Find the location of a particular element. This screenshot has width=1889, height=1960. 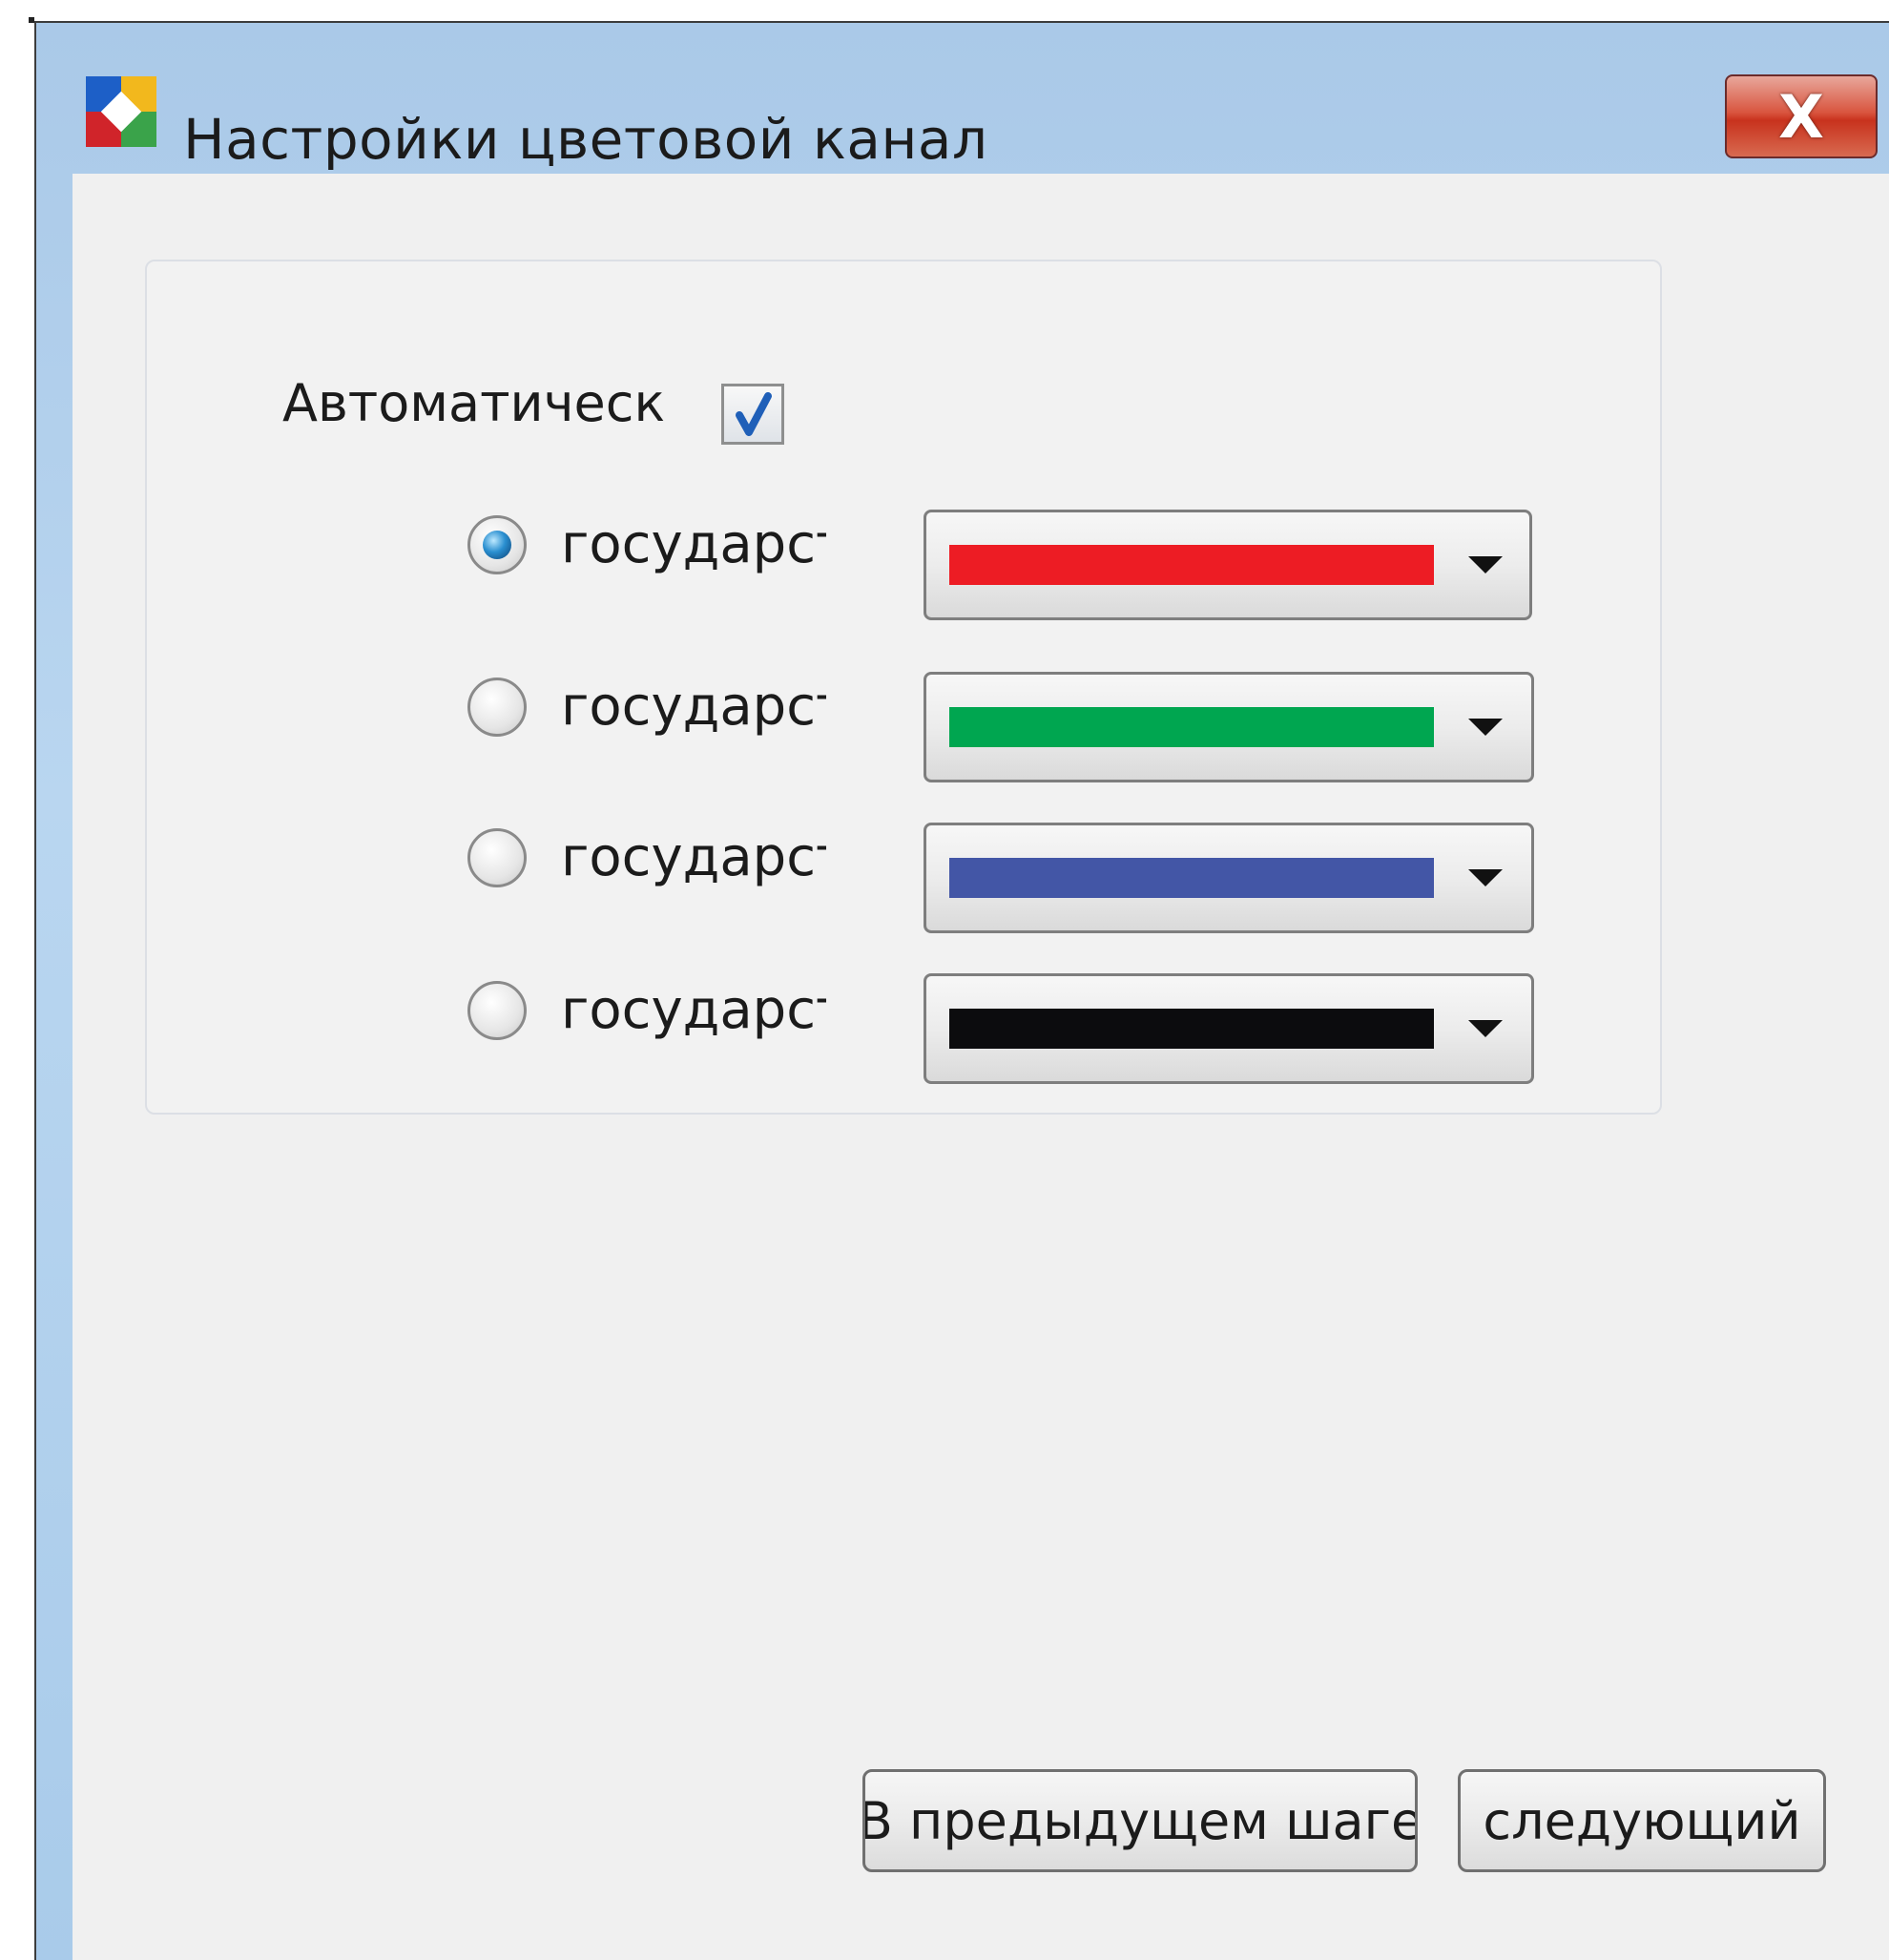

channel-row-1: государст is located at coordinates (944, 558).